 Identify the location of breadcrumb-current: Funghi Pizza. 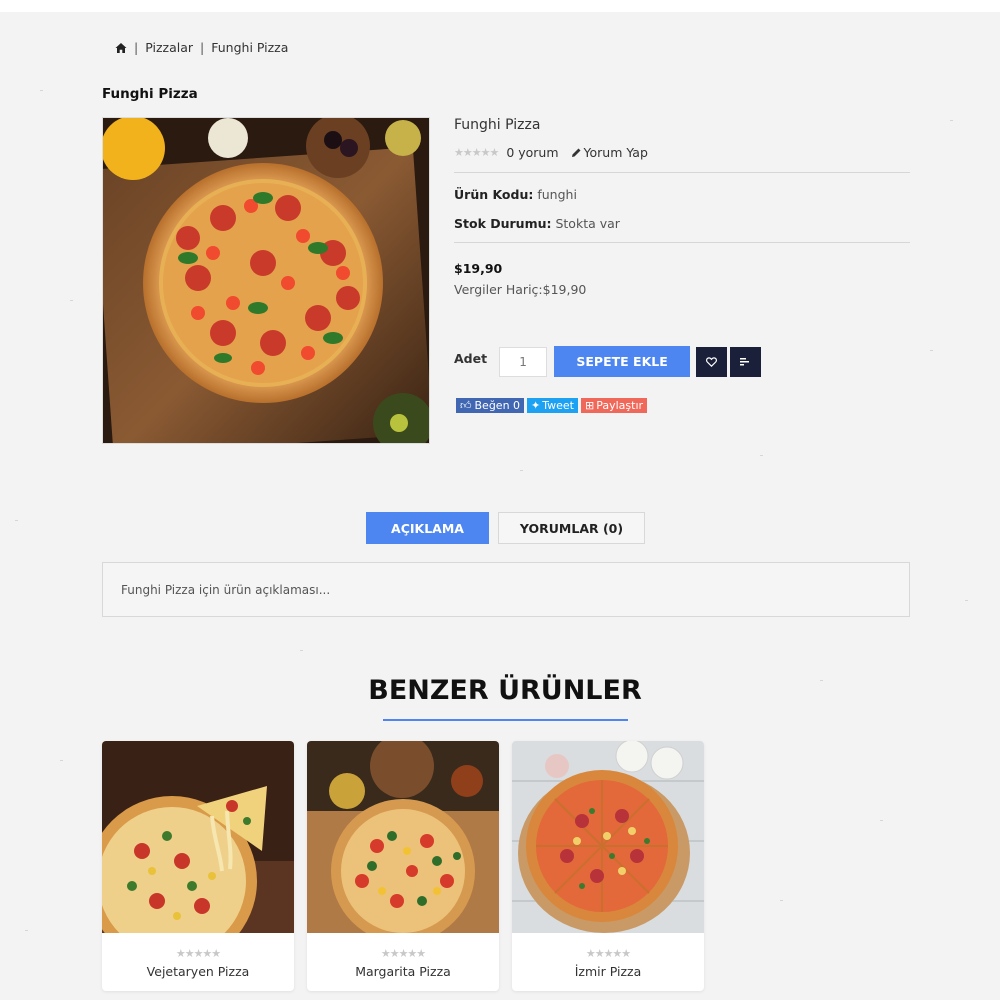
(249, 47).